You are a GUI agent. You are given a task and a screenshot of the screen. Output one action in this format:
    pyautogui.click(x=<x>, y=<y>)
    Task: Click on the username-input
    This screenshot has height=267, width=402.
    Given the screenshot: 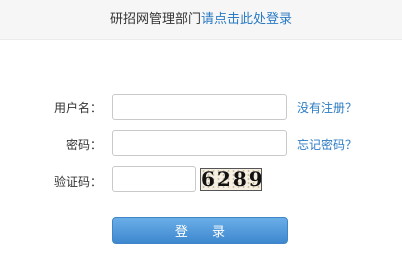 What is the action you would take?
    pyautogui.click(x=199, y=107)
    